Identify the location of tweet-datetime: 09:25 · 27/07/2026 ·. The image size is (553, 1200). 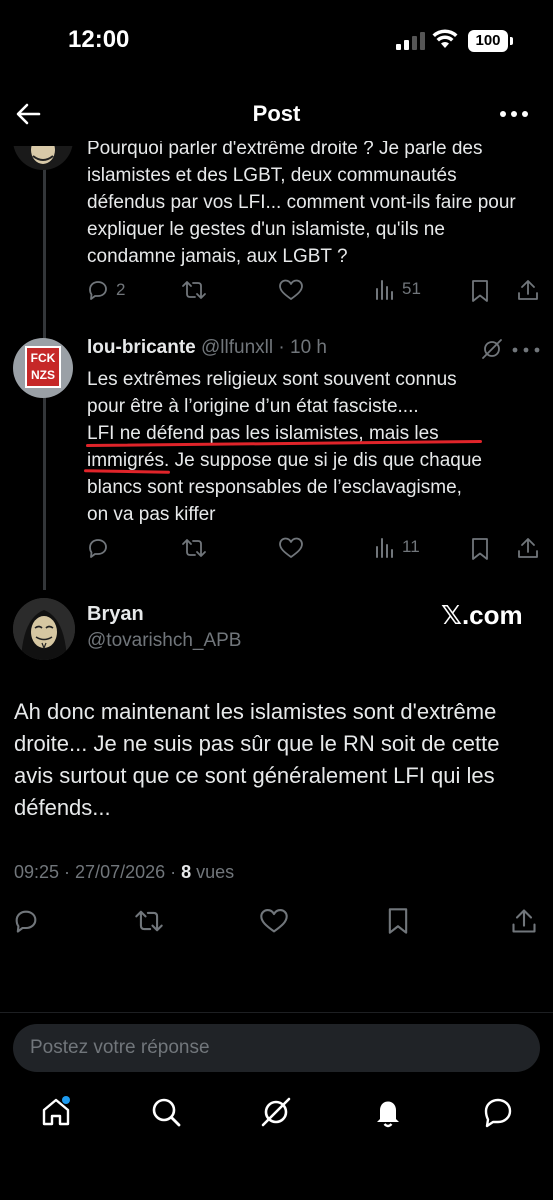
(98, 872).